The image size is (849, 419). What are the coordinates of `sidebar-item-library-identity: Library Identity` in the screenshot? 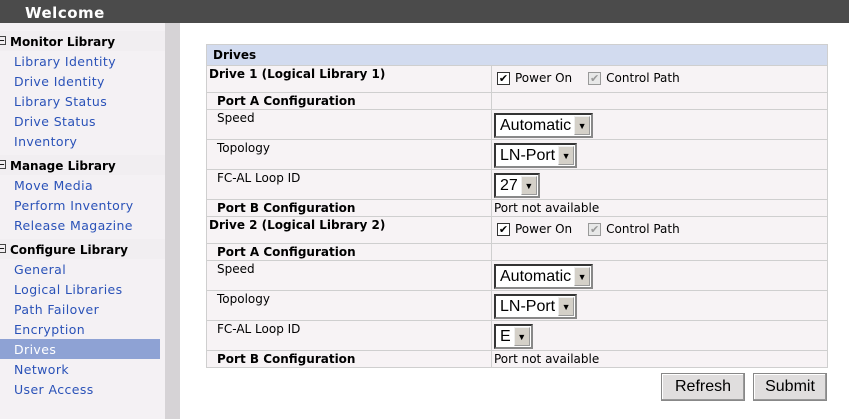 It's located at (82, 61).